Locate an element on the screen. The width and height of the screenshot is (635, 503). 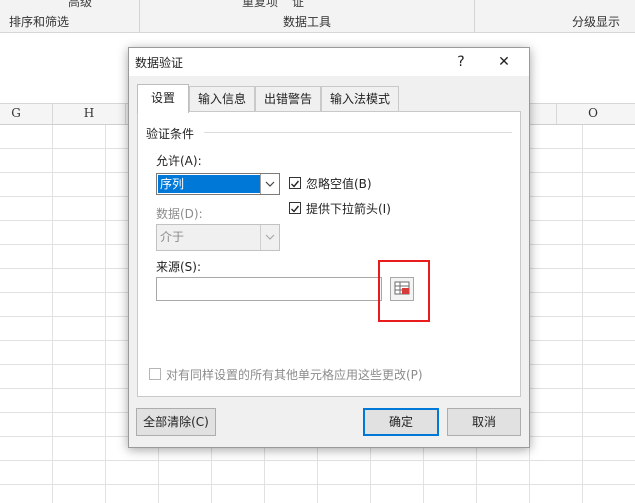
section-divider is located at coordinates (358, 132).